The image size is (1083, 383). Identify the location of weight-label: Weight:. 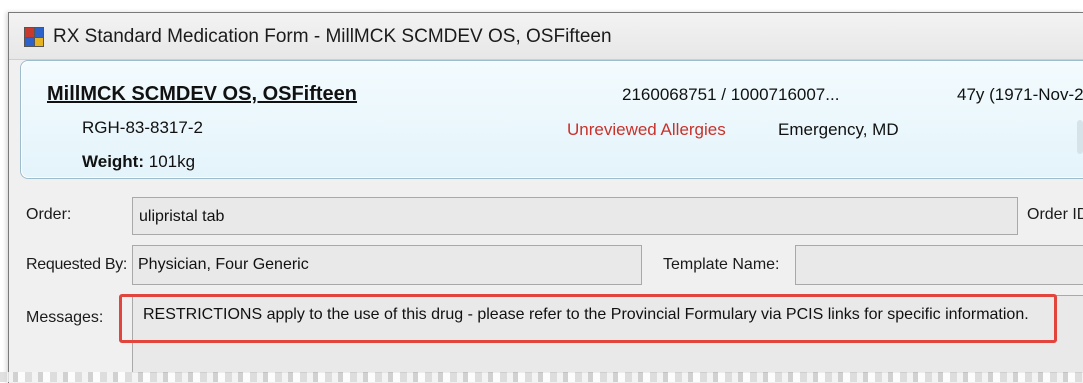
(113, 161).